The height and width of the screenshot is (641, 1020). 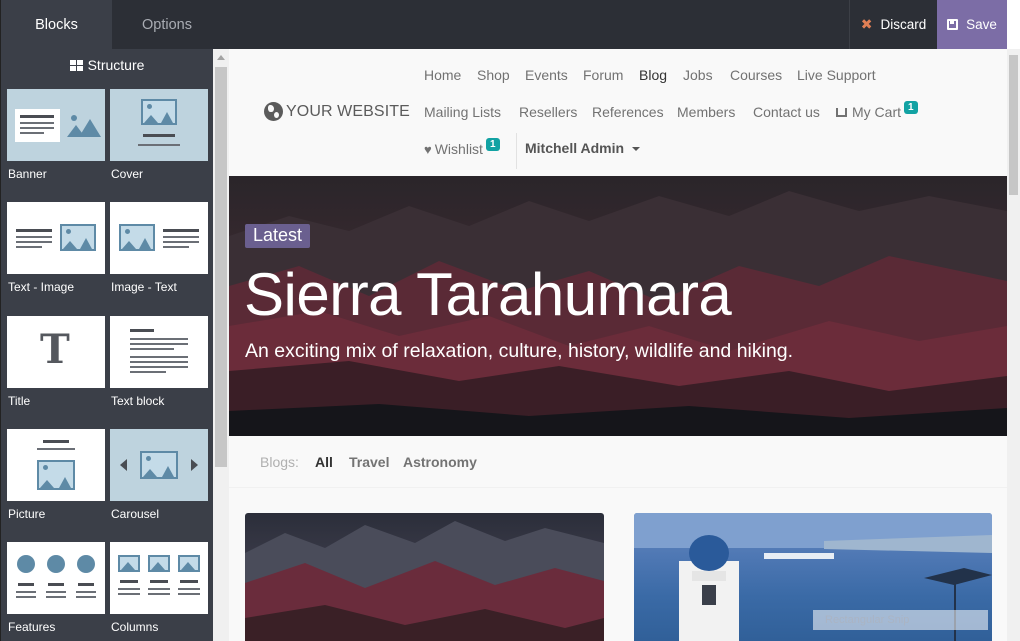 I want to click on columns-thumbnail, so click(x=159, y=578).